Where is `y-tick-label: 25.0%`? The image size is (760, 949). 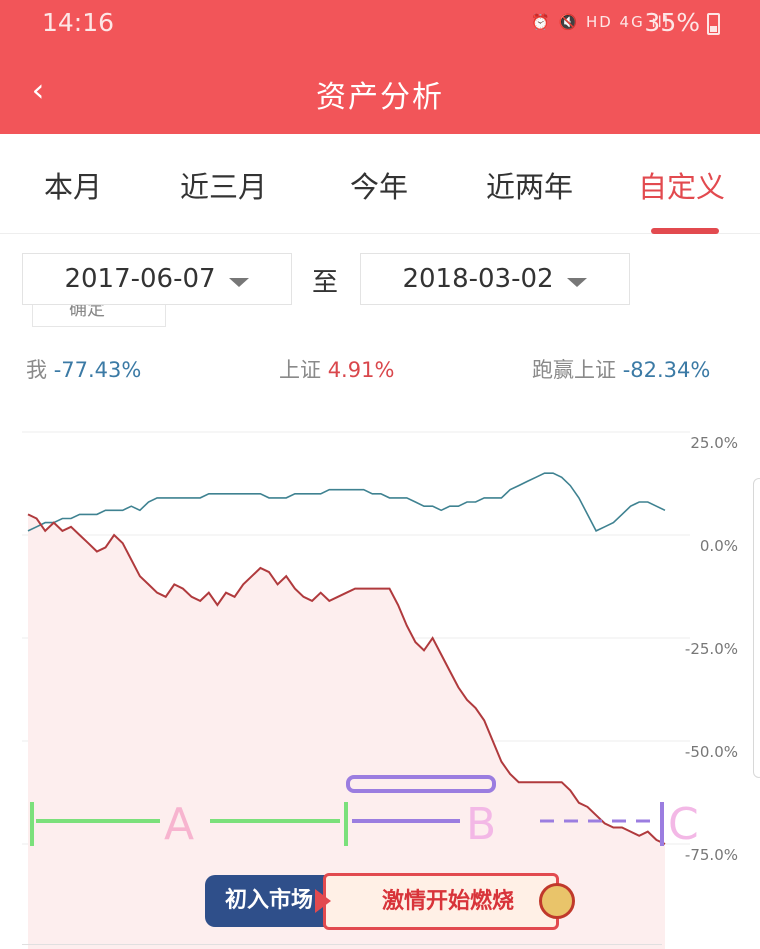
y-tick-label: 25.0% is located at coordinates (714, 443).